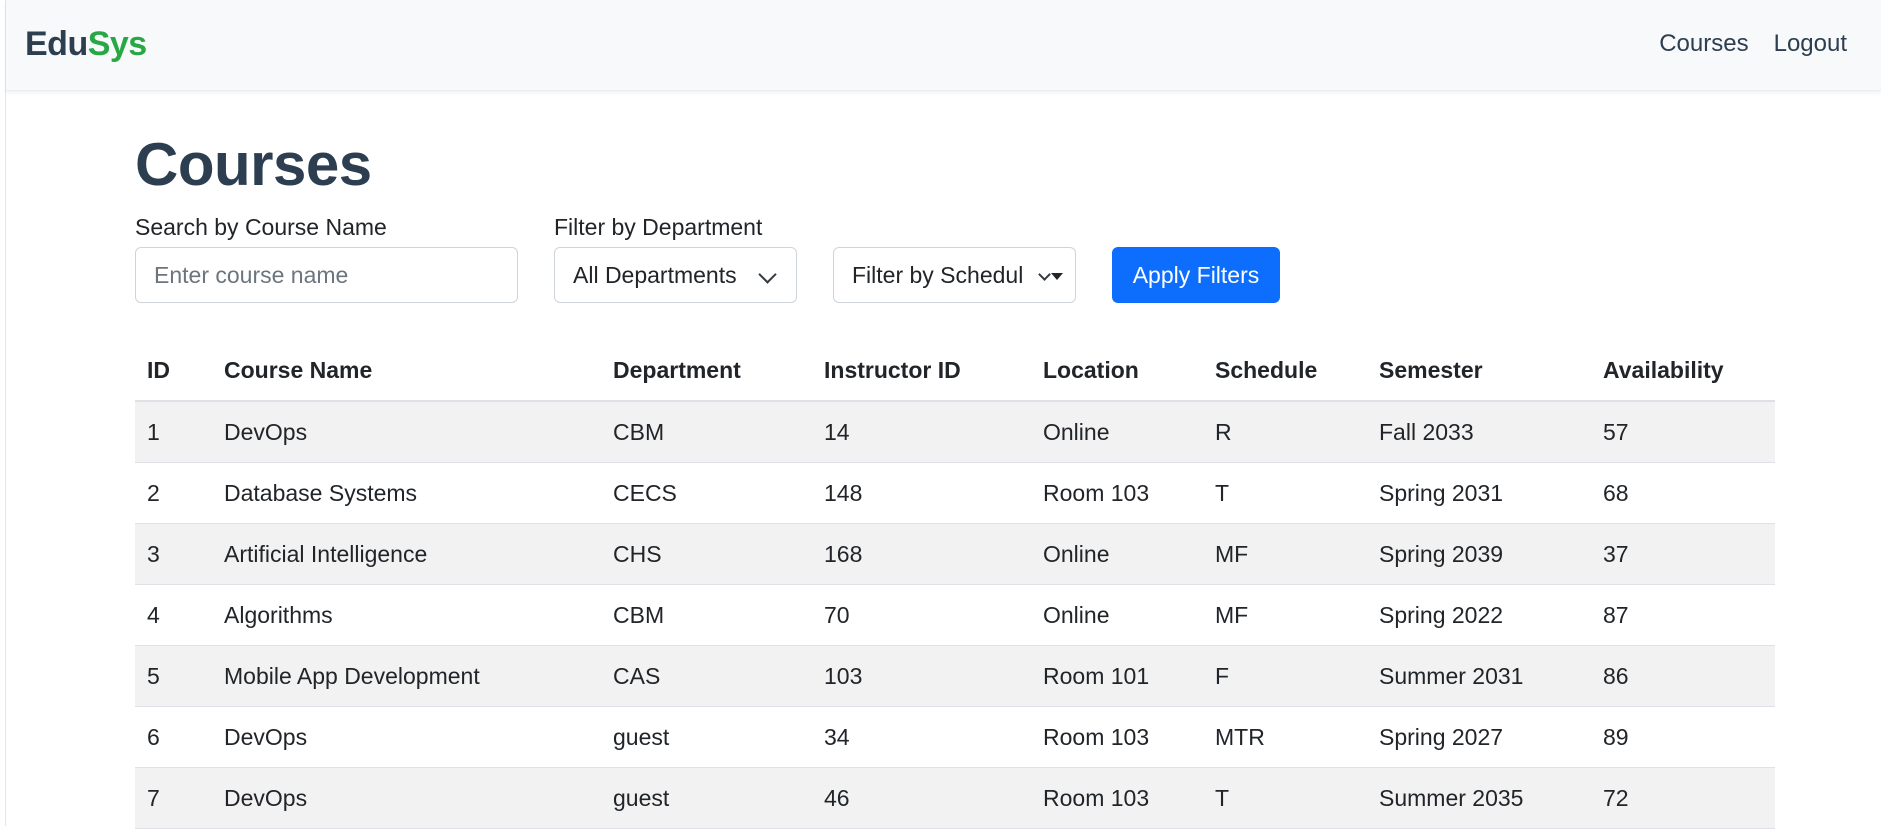 This screenshot has width=1881, height=829. What do you see at coordinates (706, 493) in the screenshot?
I see `cell-department: CECS` at bounding box center [706, 493].